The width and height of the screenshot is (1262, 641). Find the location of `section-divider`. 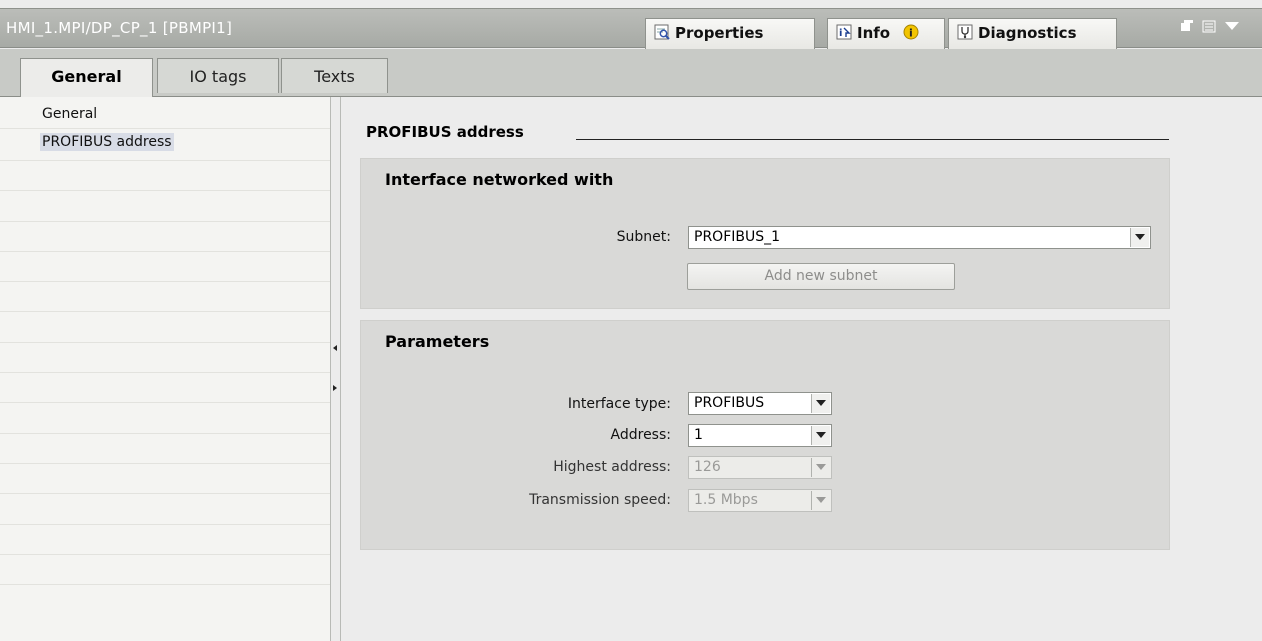

section-divider is located at coordinates (872, 139).